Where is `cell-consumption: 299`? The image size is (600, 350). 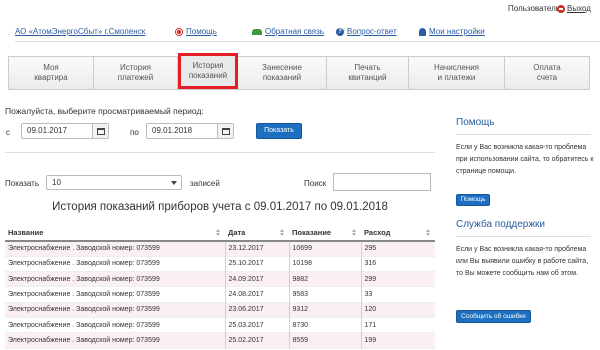
cell-consumption: 299 is located at coordinates (398, 279).